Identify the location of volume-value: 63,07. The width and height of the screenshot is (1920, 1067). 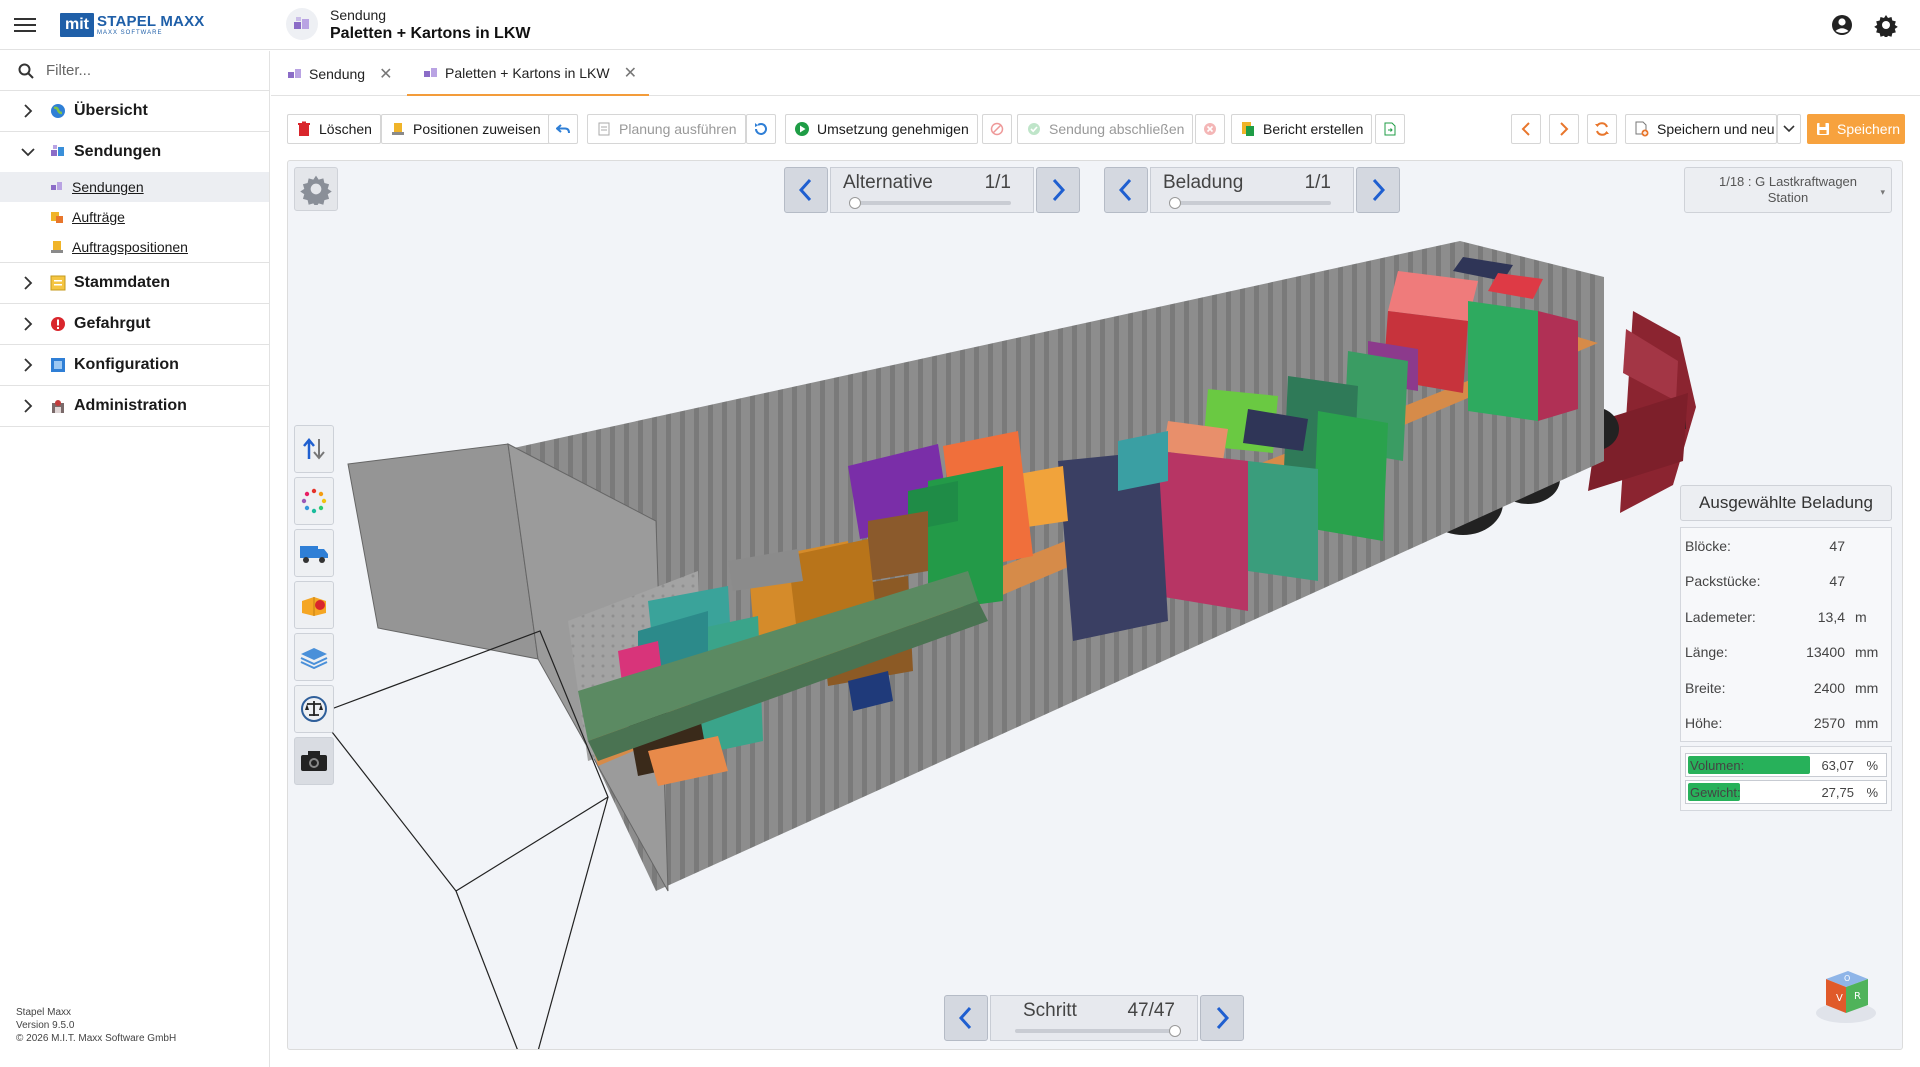
(1837, 765).